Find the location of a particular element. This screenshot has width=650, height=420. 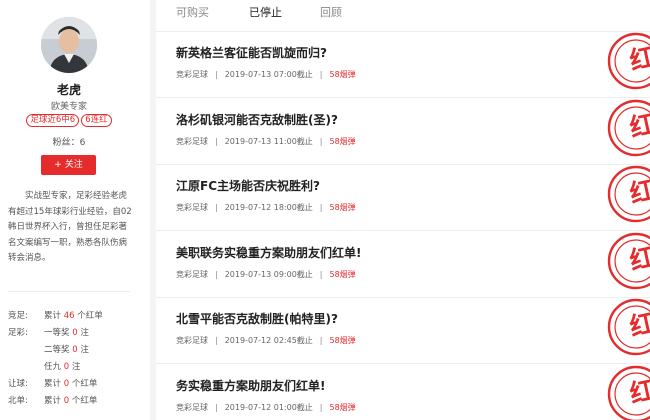

expert-title: 欧美专家 is located at coordinates (68, 107).